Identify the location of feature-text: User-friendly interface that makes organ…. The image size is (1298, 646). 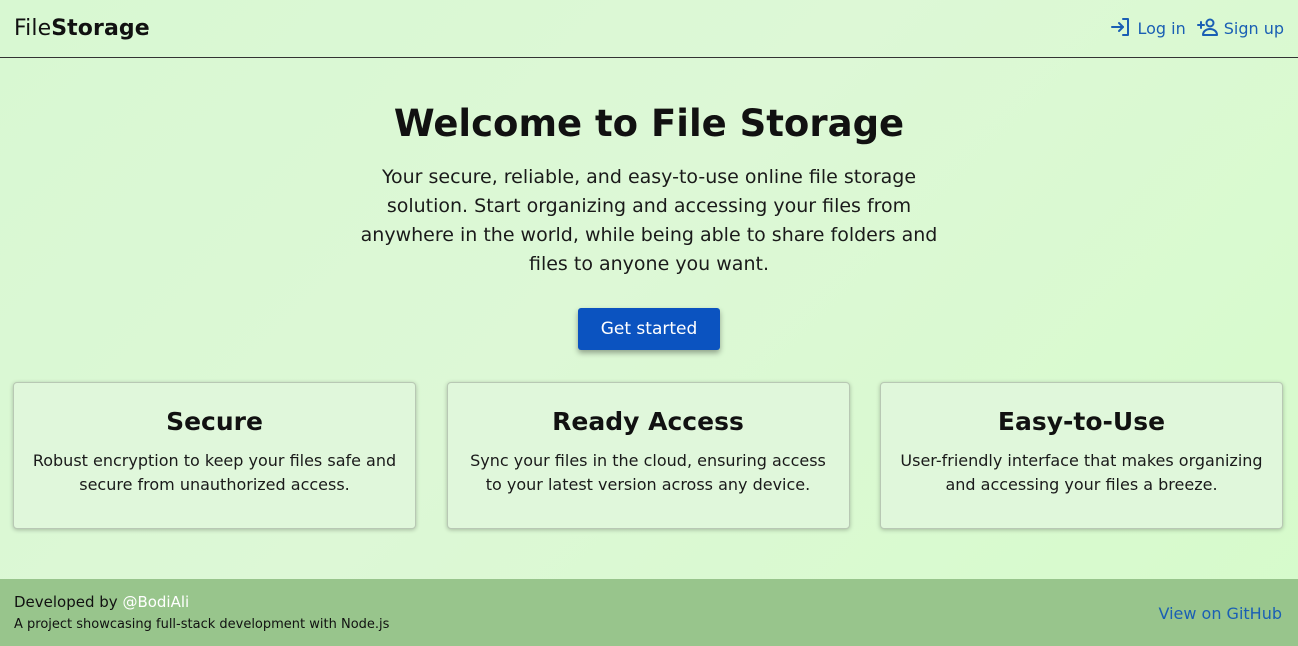
(1081, 472).